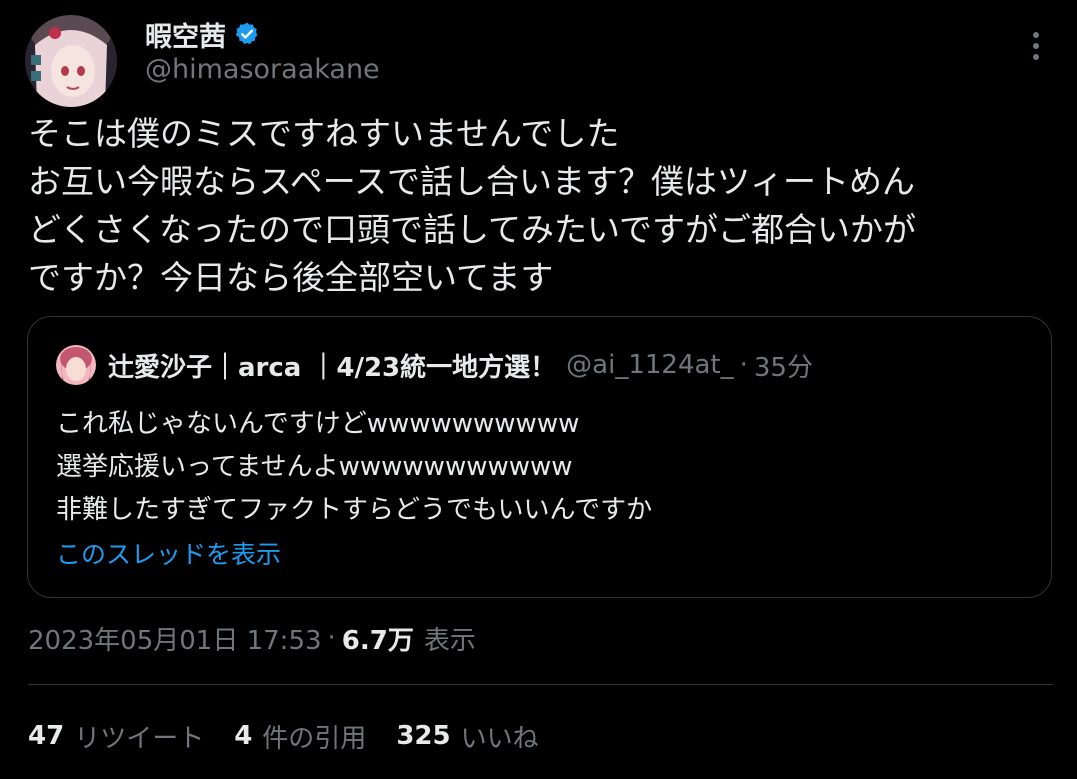 Image resolution: width=1077 pixels, height=779 pixels. I want to click on retweets-stat: 47 リツイート, so click(116, 736).